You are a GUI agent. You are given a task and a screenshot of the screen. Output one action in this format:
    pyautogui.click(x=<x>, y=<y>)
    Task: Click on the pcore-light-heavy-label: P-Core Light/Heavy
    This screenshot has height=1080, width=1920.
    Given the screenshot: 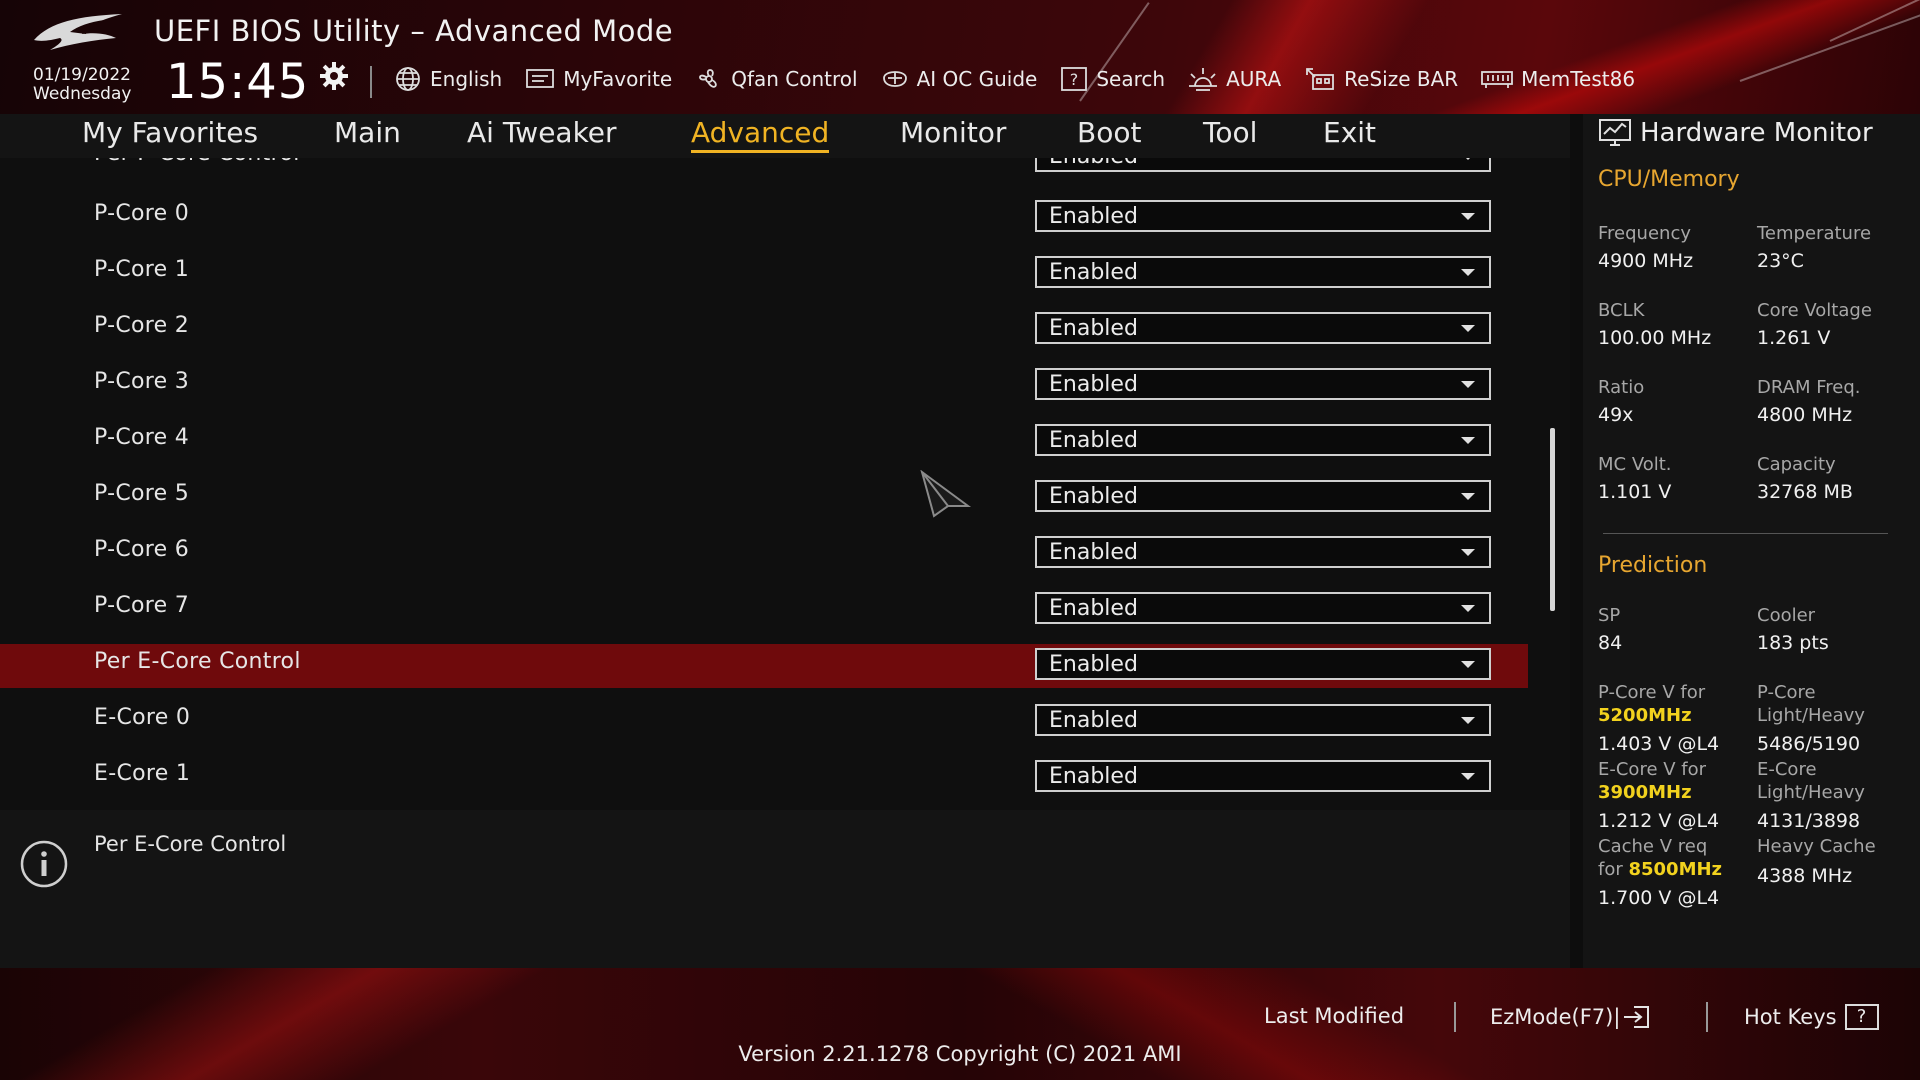 What is the action you would take?
    pyautogui.click(x=1811, y=704)
    